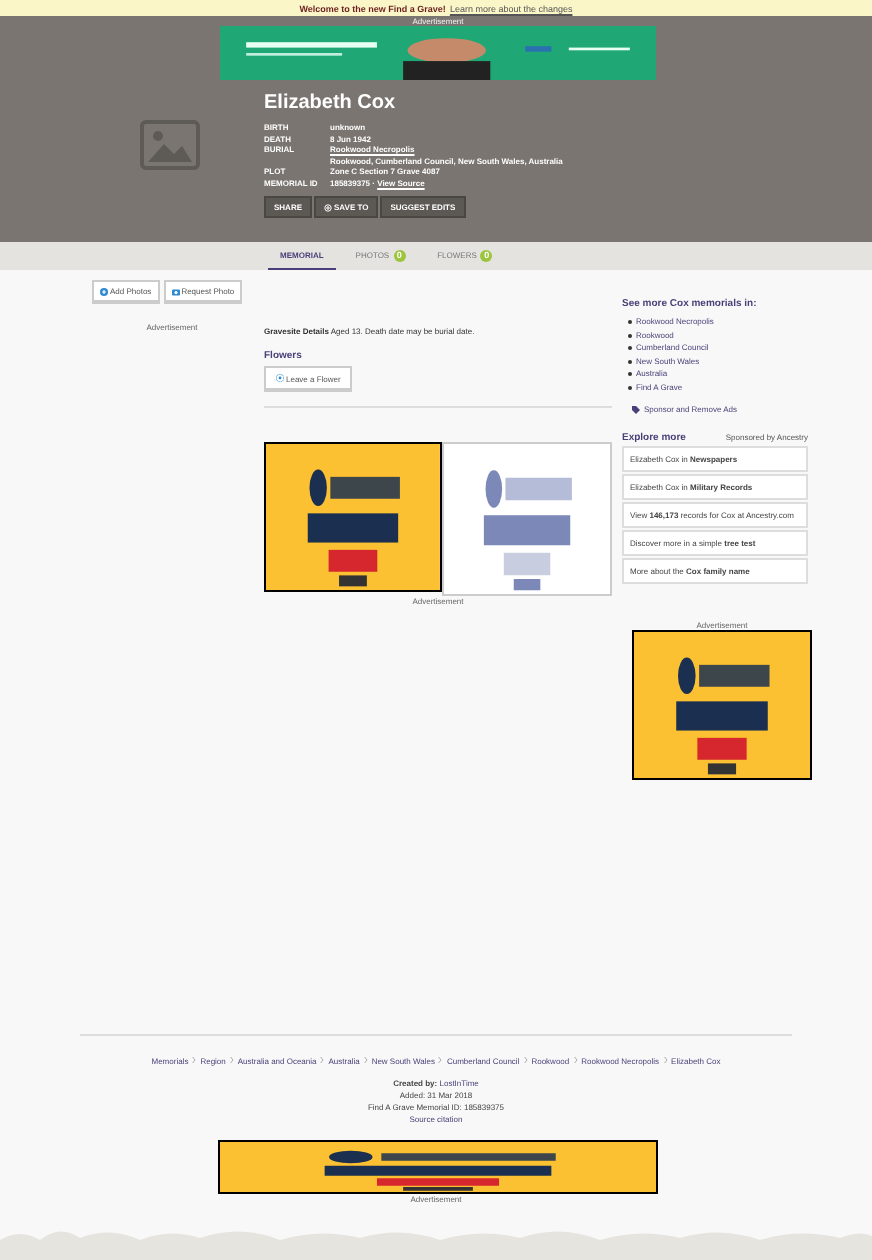  What do you see at coordinates (175, 291) in the screenshot?
I see `camera-icon` at bounding box center [175, 291].